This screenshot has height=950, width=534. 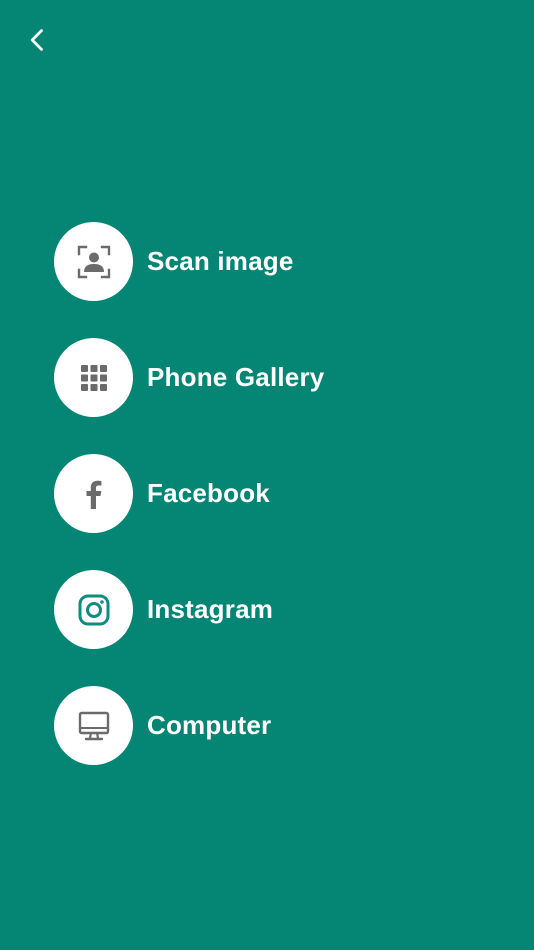 What do you see at coordinates (220, 261) in the screenshot?
I see `source-label: Scan image` at bounding box center [220, 261].